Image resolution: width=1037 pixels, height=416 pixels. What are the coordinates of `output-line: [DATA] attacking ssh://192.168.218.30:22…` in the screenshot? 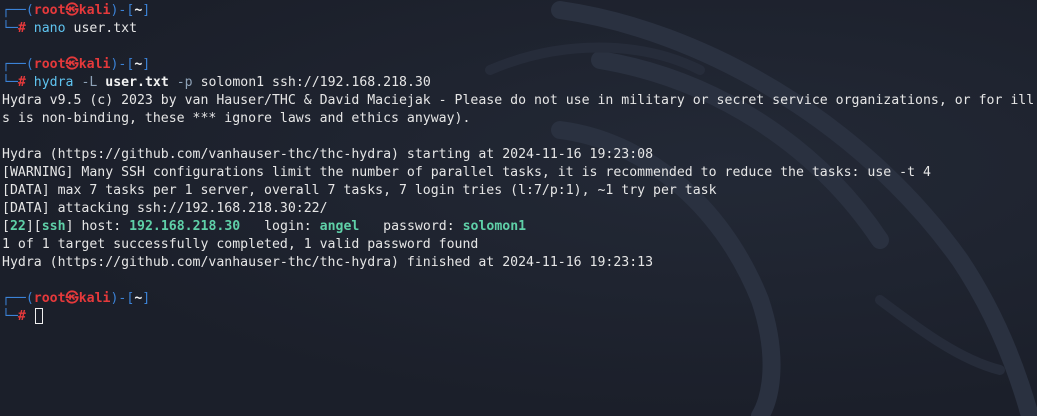 It's located at (165, 208).